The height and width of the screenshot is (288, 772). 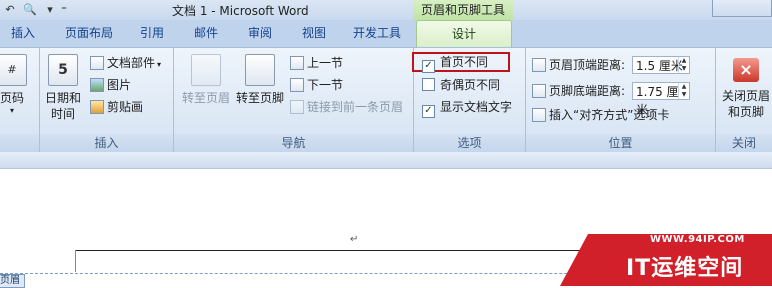 I want to click on header-top-label: 页眉顶端距离:, so click(x=587, y=65).